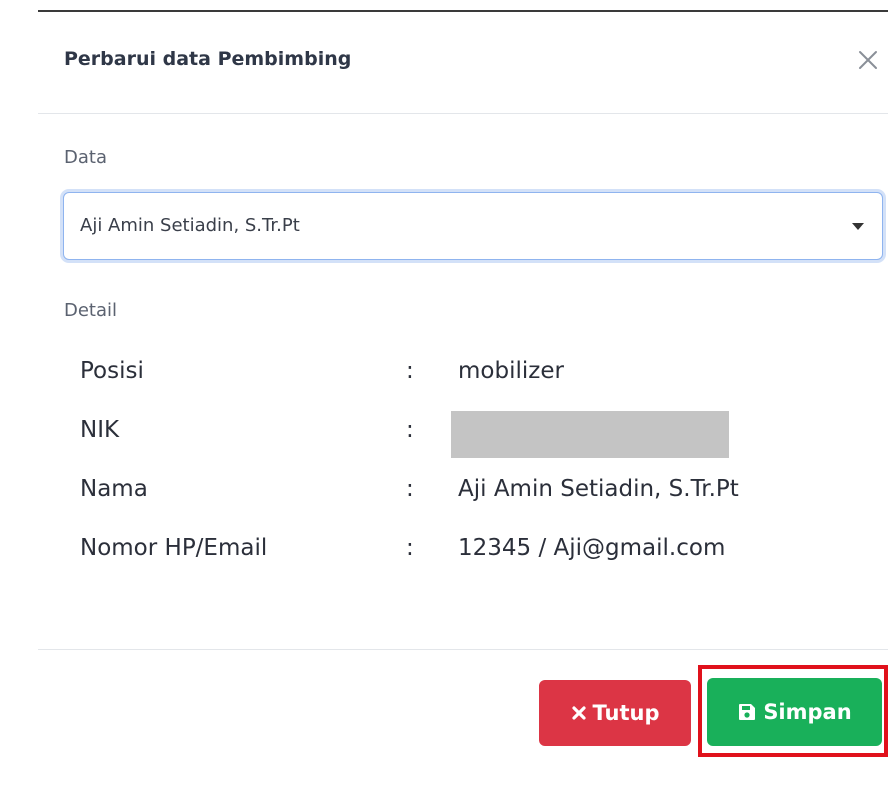 The width and height of the screenshot is (888, 792). I want to click on select-value: Aji Amin Setiadin, S.Tr.Pt, so click(190, 225).